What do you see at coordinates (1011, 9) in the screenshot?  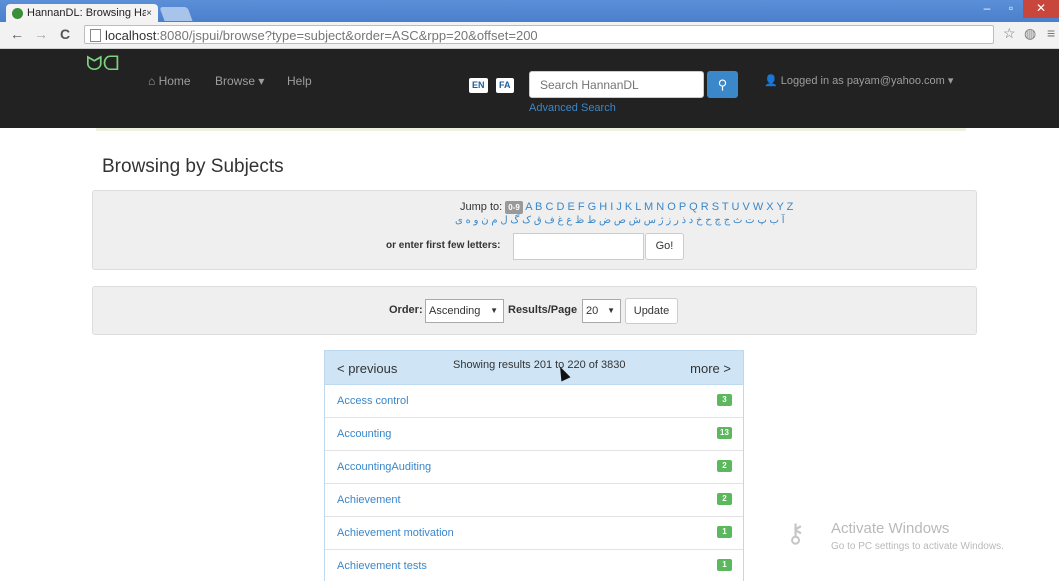 I see `maximize-icon: ▫` at bounding box center [1011, 9].